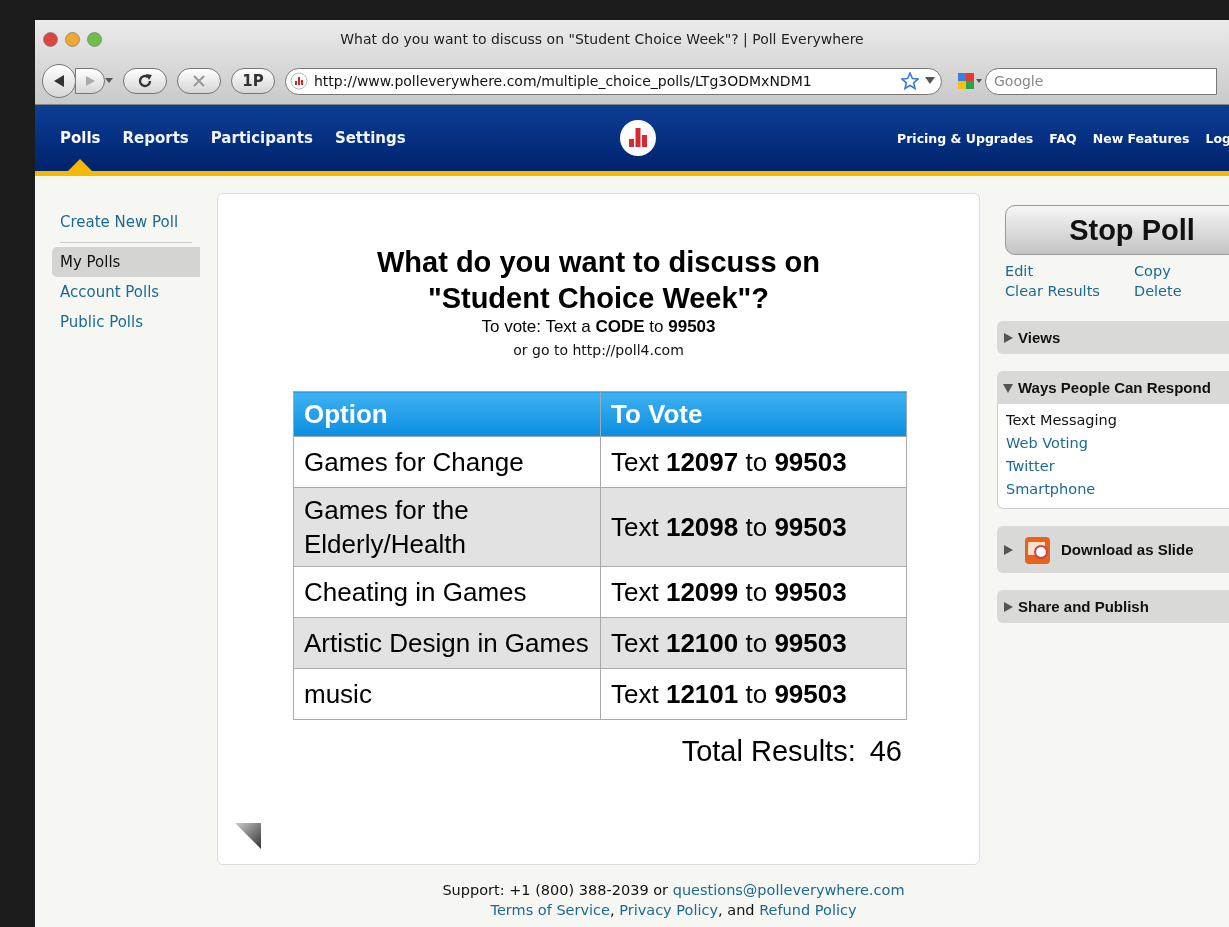  I want to click on reload-icon, so click(145, 81).